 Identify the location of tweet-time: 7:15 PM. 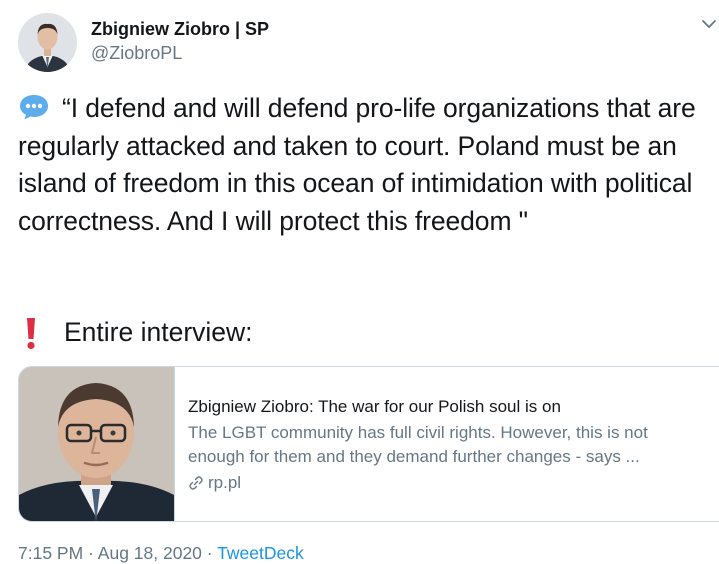
(50, 553).